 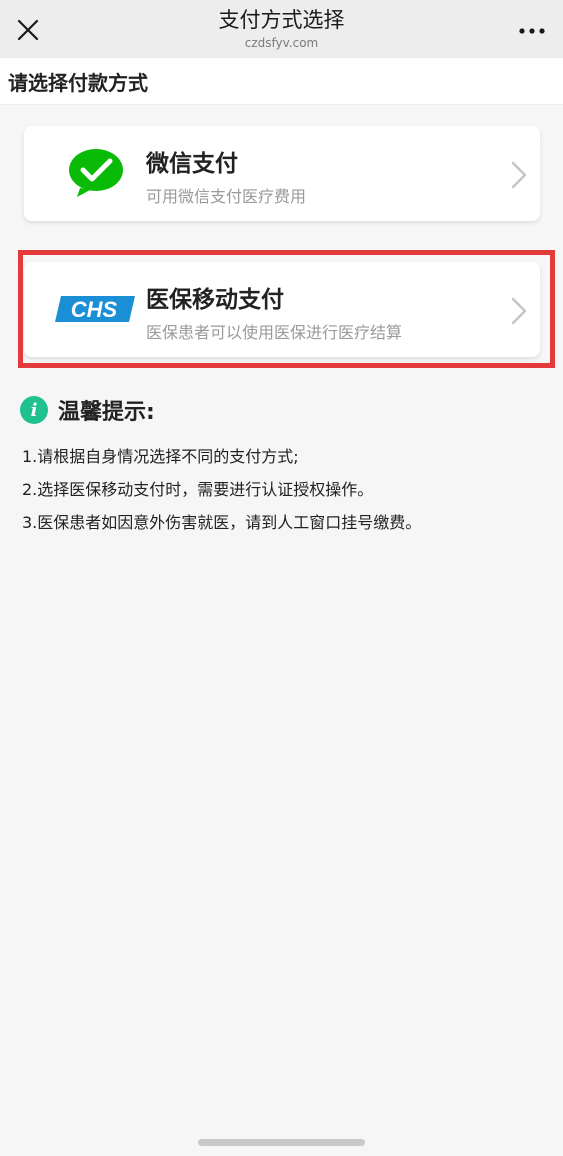 What do you see at coordinates (215, 300) in the screenshot?
I see `payment-option-name: 医保移动支付` at bounding box center [215, 300].